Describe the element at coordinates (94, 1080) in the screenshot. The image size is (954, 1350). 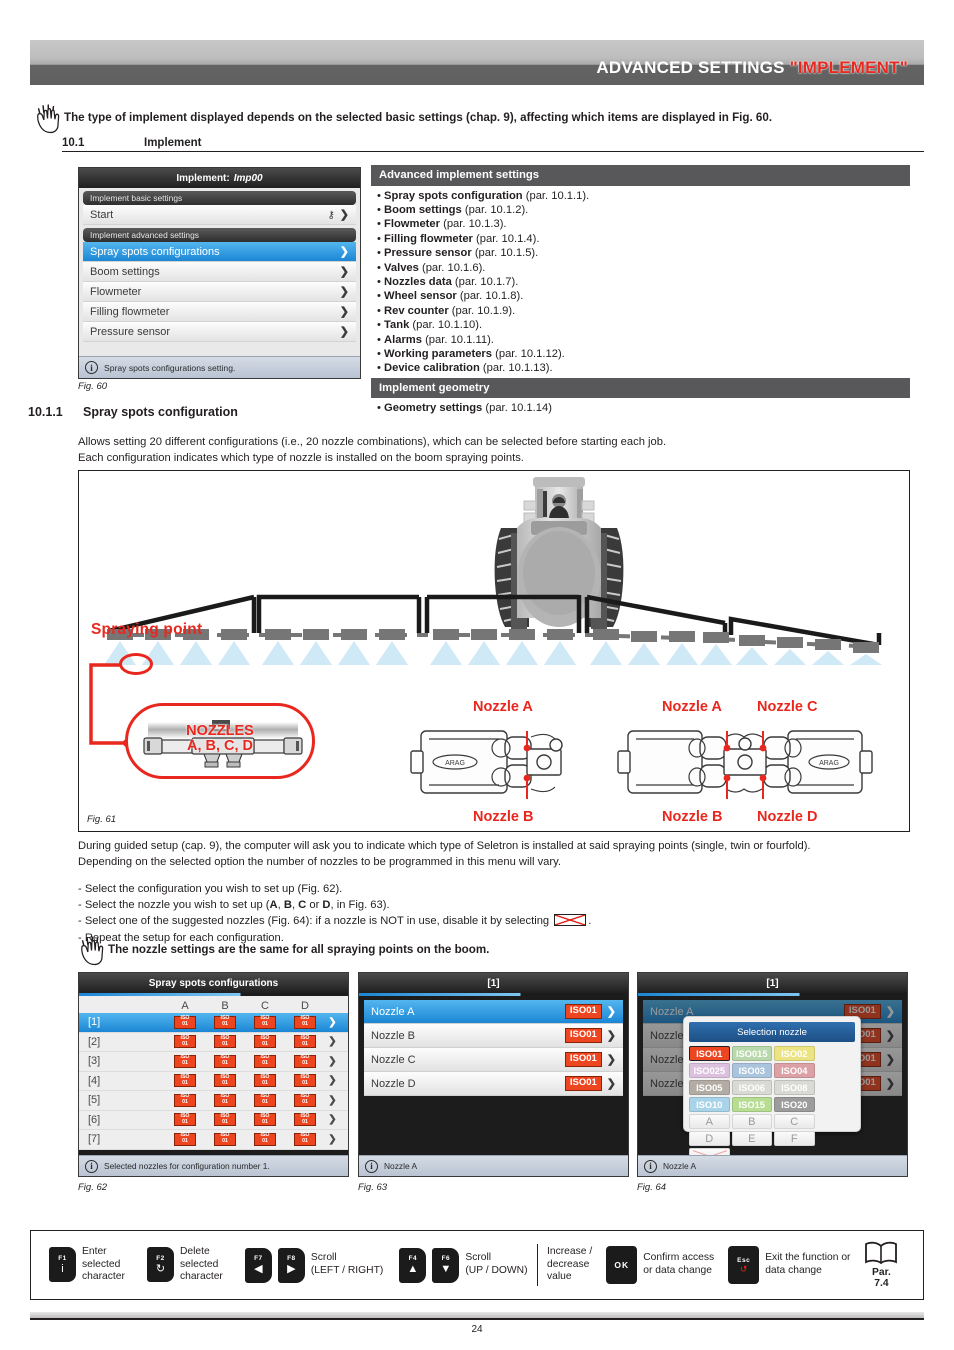
I see `row-label: [4]` at that location.